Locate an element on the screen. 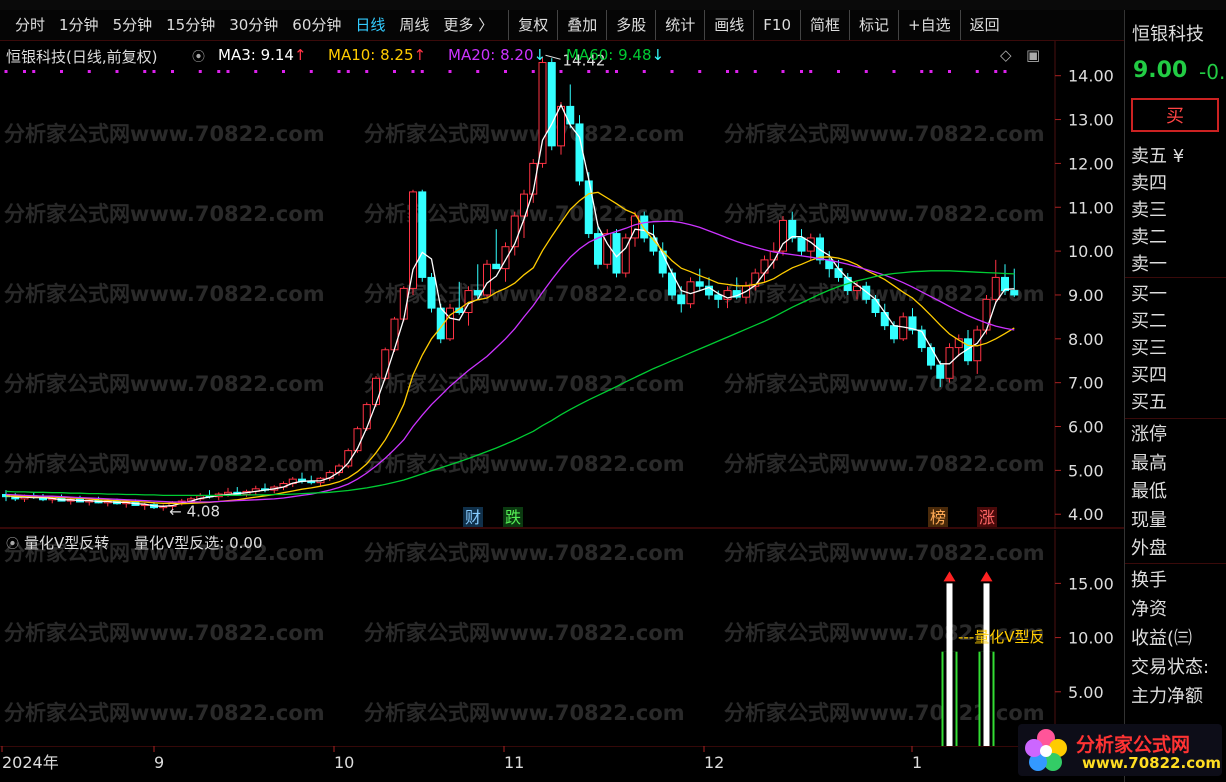 This screenshot has width=1226, height=782. buy-button: 买 is located at coordinates (1175, 115).